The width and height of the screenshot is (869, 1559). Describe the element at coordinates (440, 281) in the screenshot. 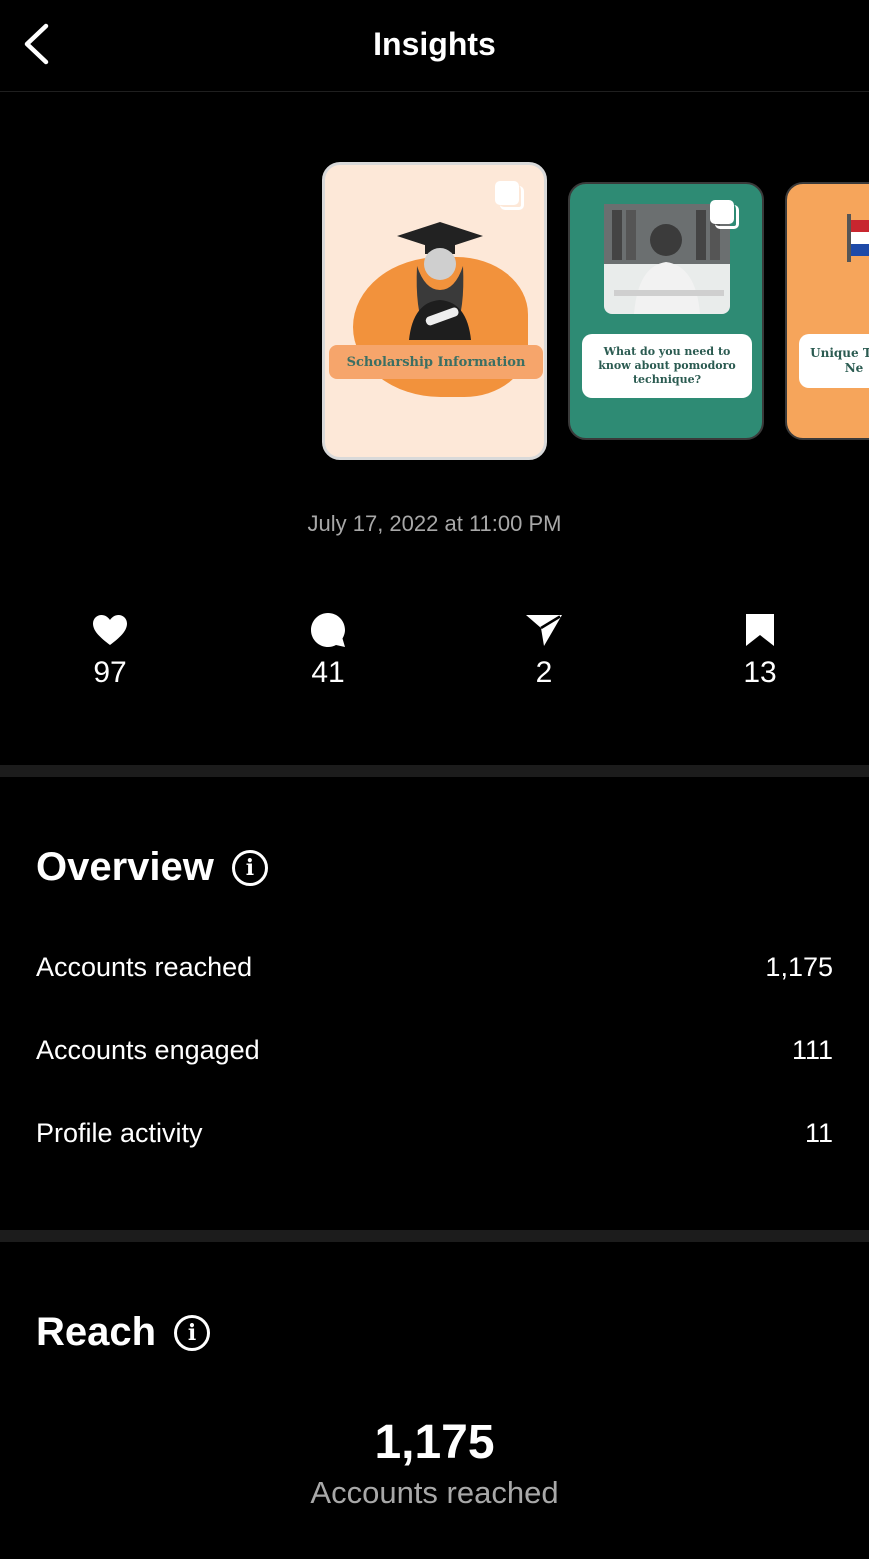

I see `graduate-image` at that location.